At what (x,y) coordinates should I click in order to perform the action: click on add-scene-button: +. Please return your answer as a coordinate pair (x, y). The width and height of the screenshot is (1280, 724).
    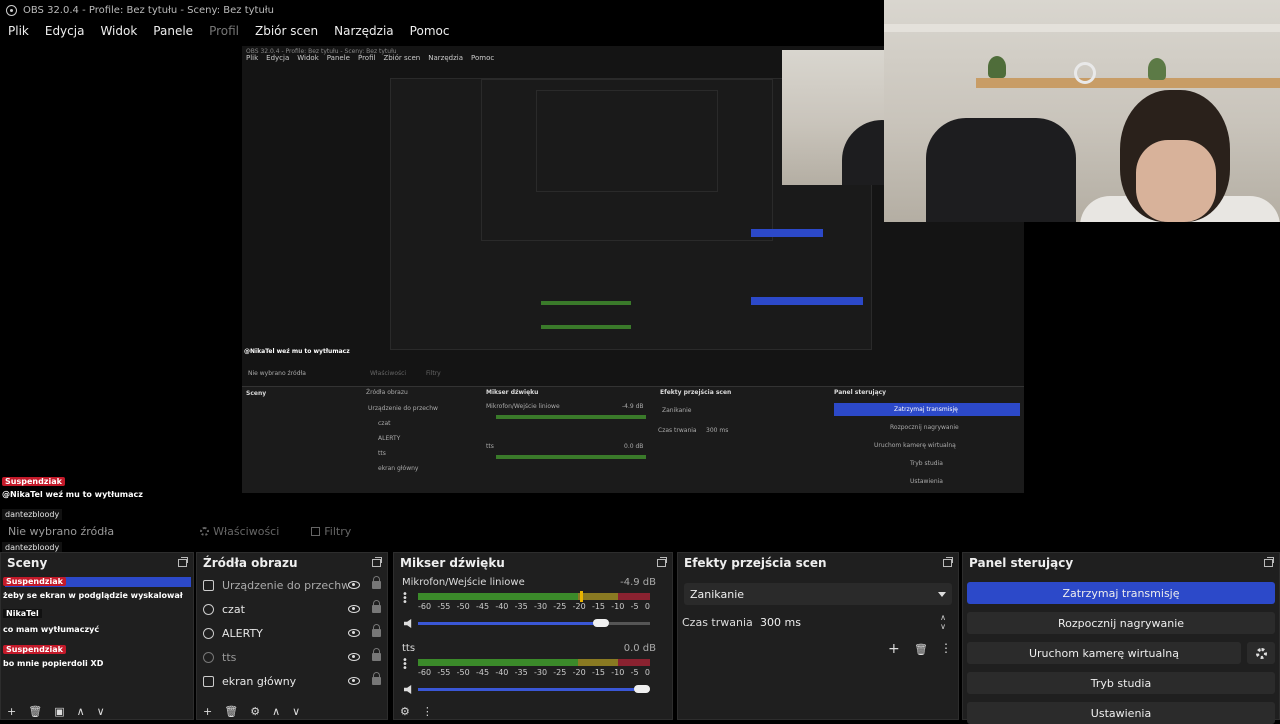
    Looking at the image, I should click on (11, 711).